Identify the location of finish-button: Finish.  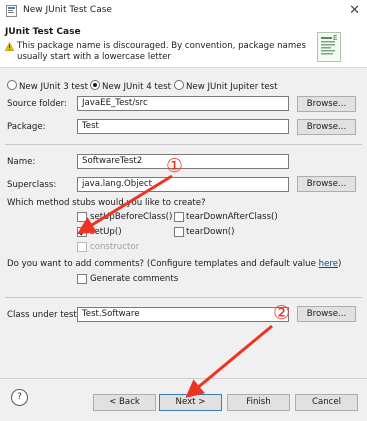
(258, 402).